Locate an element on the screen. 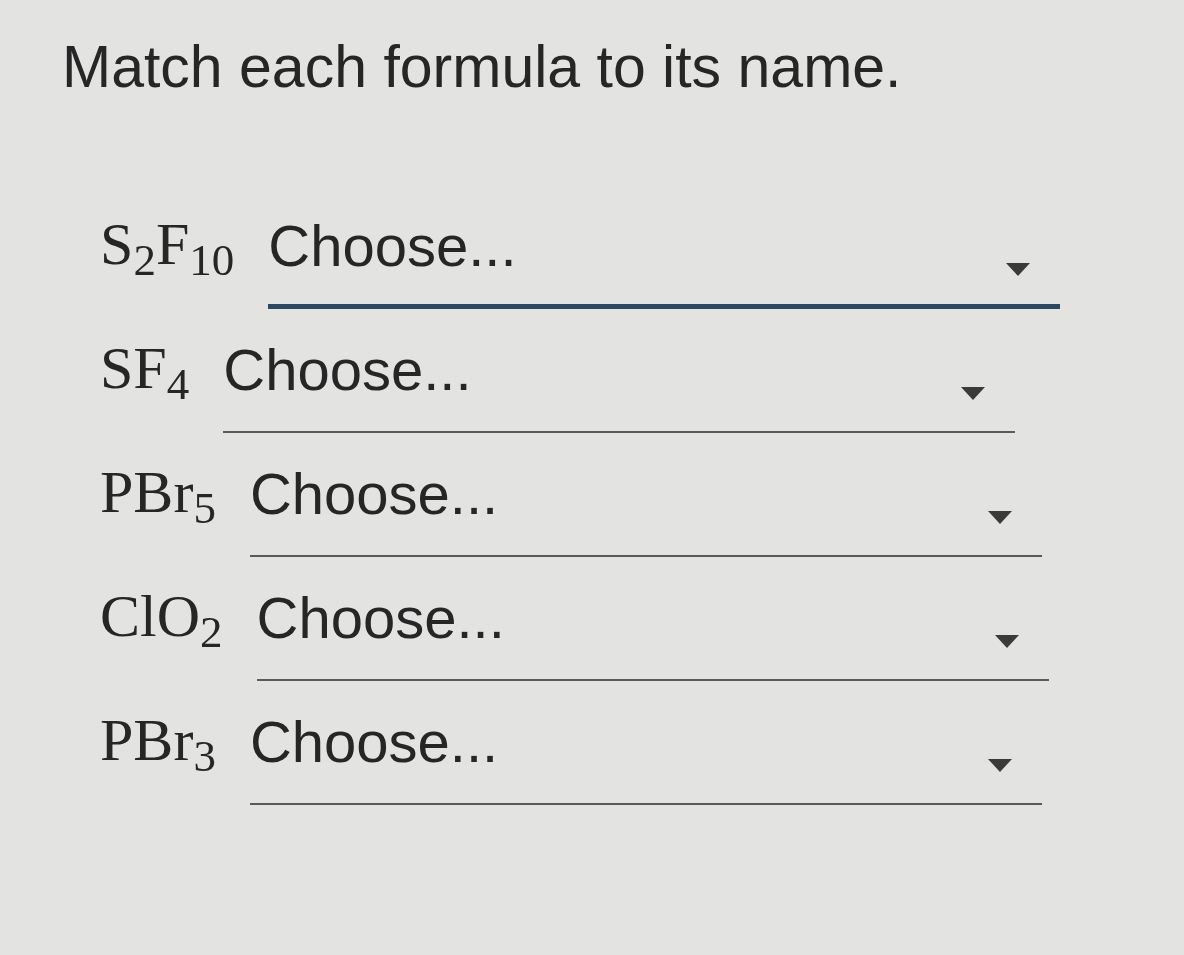  formula-label: S$_{2}$F$_{10}$ is located at coordinates (167, 243).